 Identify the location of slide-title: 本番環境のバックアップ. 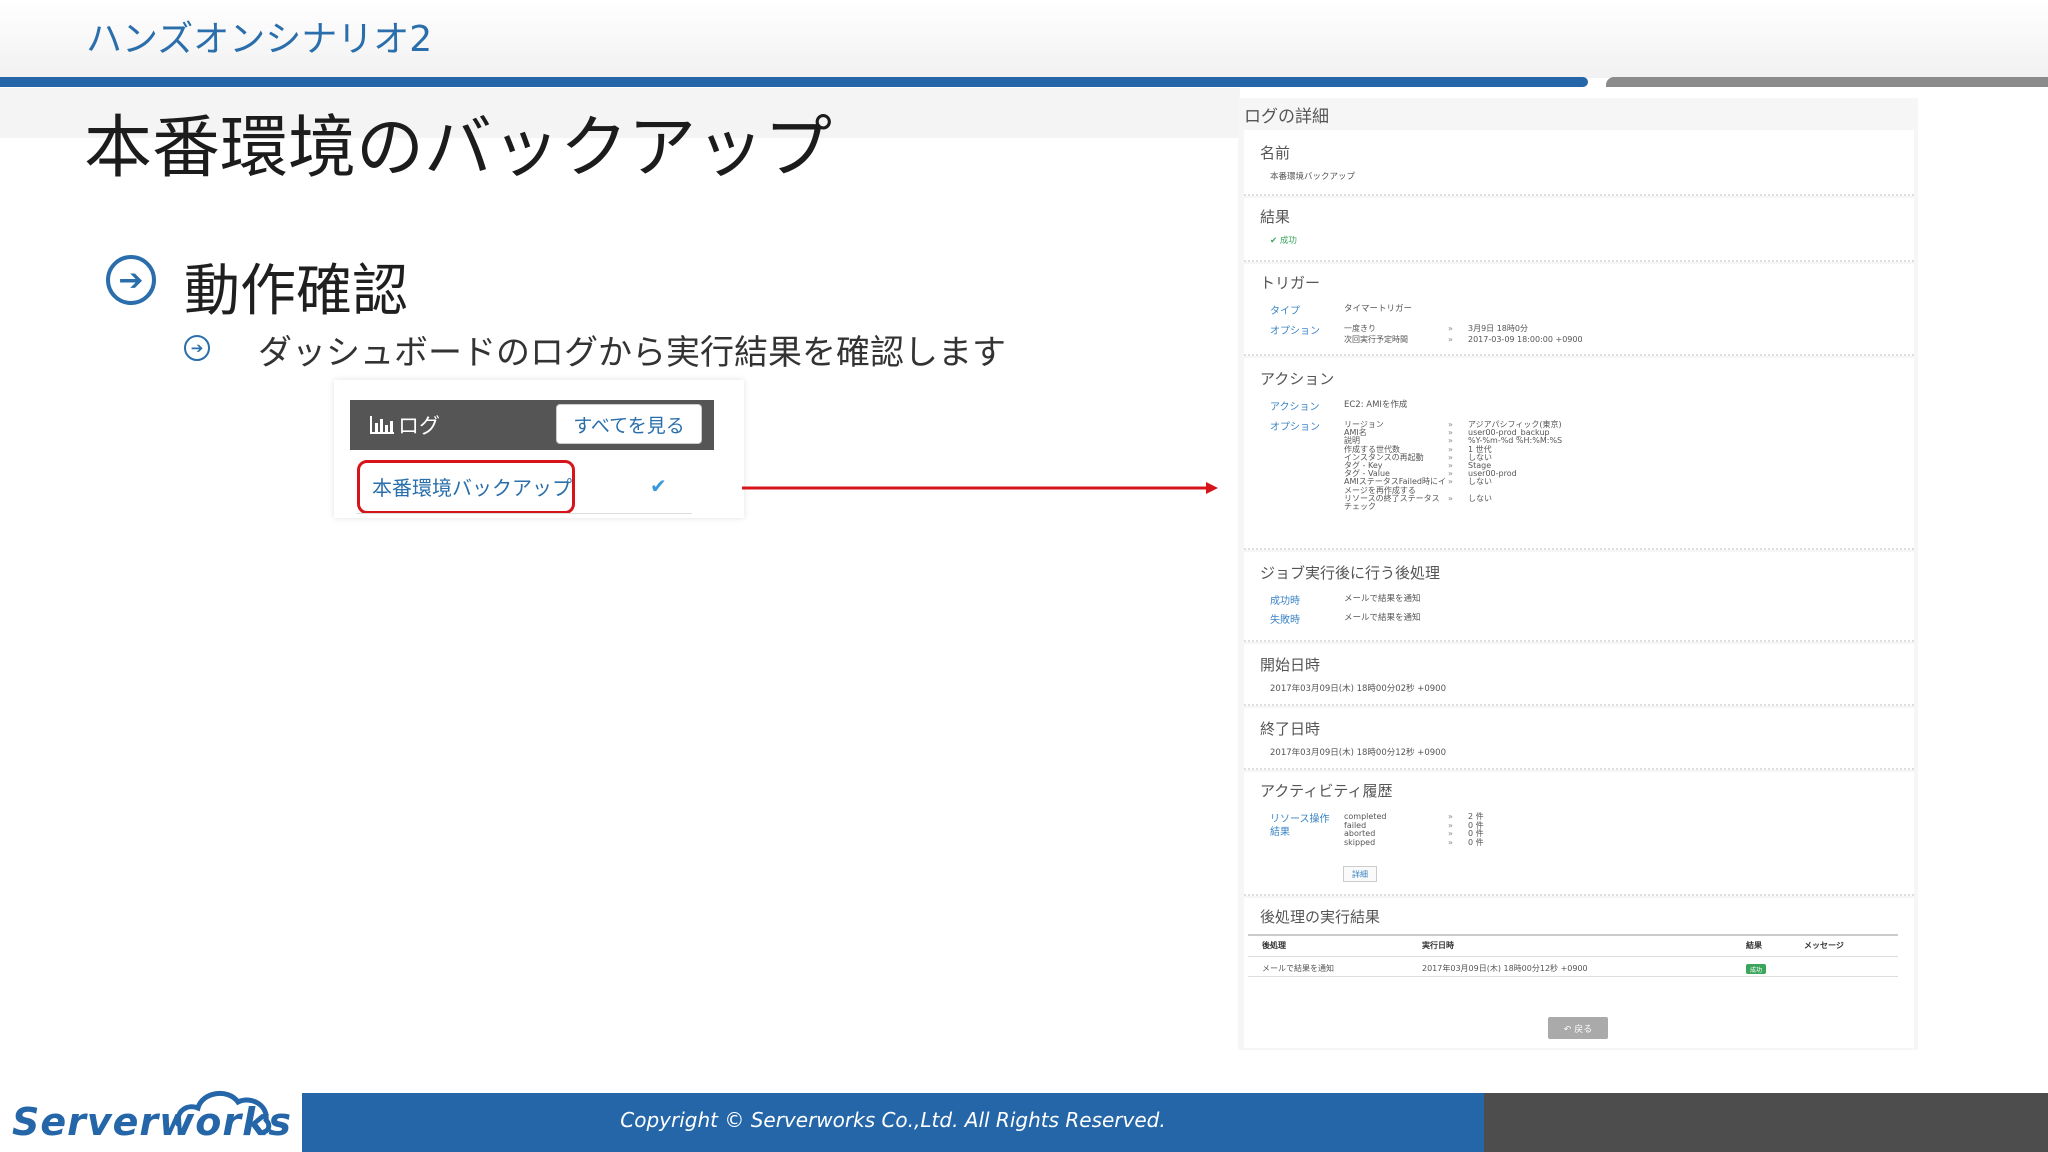
(458, 148).